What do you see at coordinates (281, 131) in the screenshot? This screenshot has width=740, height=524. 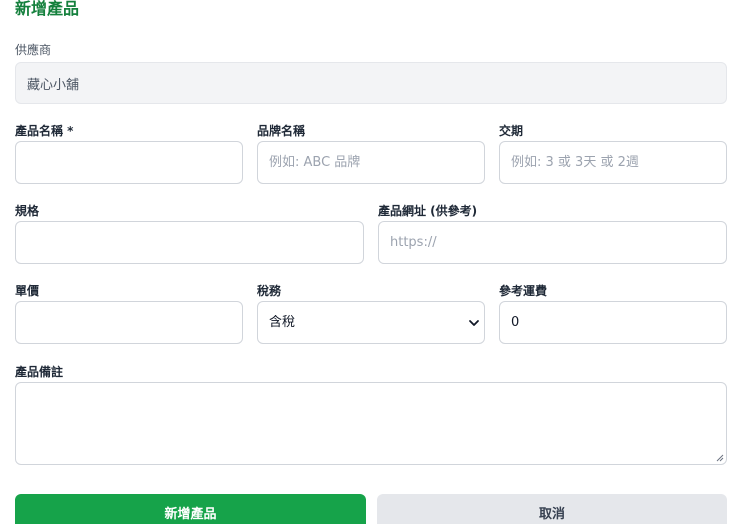 I see `brand-name-label: 品牌名稱` at bounding box center [281, 131].